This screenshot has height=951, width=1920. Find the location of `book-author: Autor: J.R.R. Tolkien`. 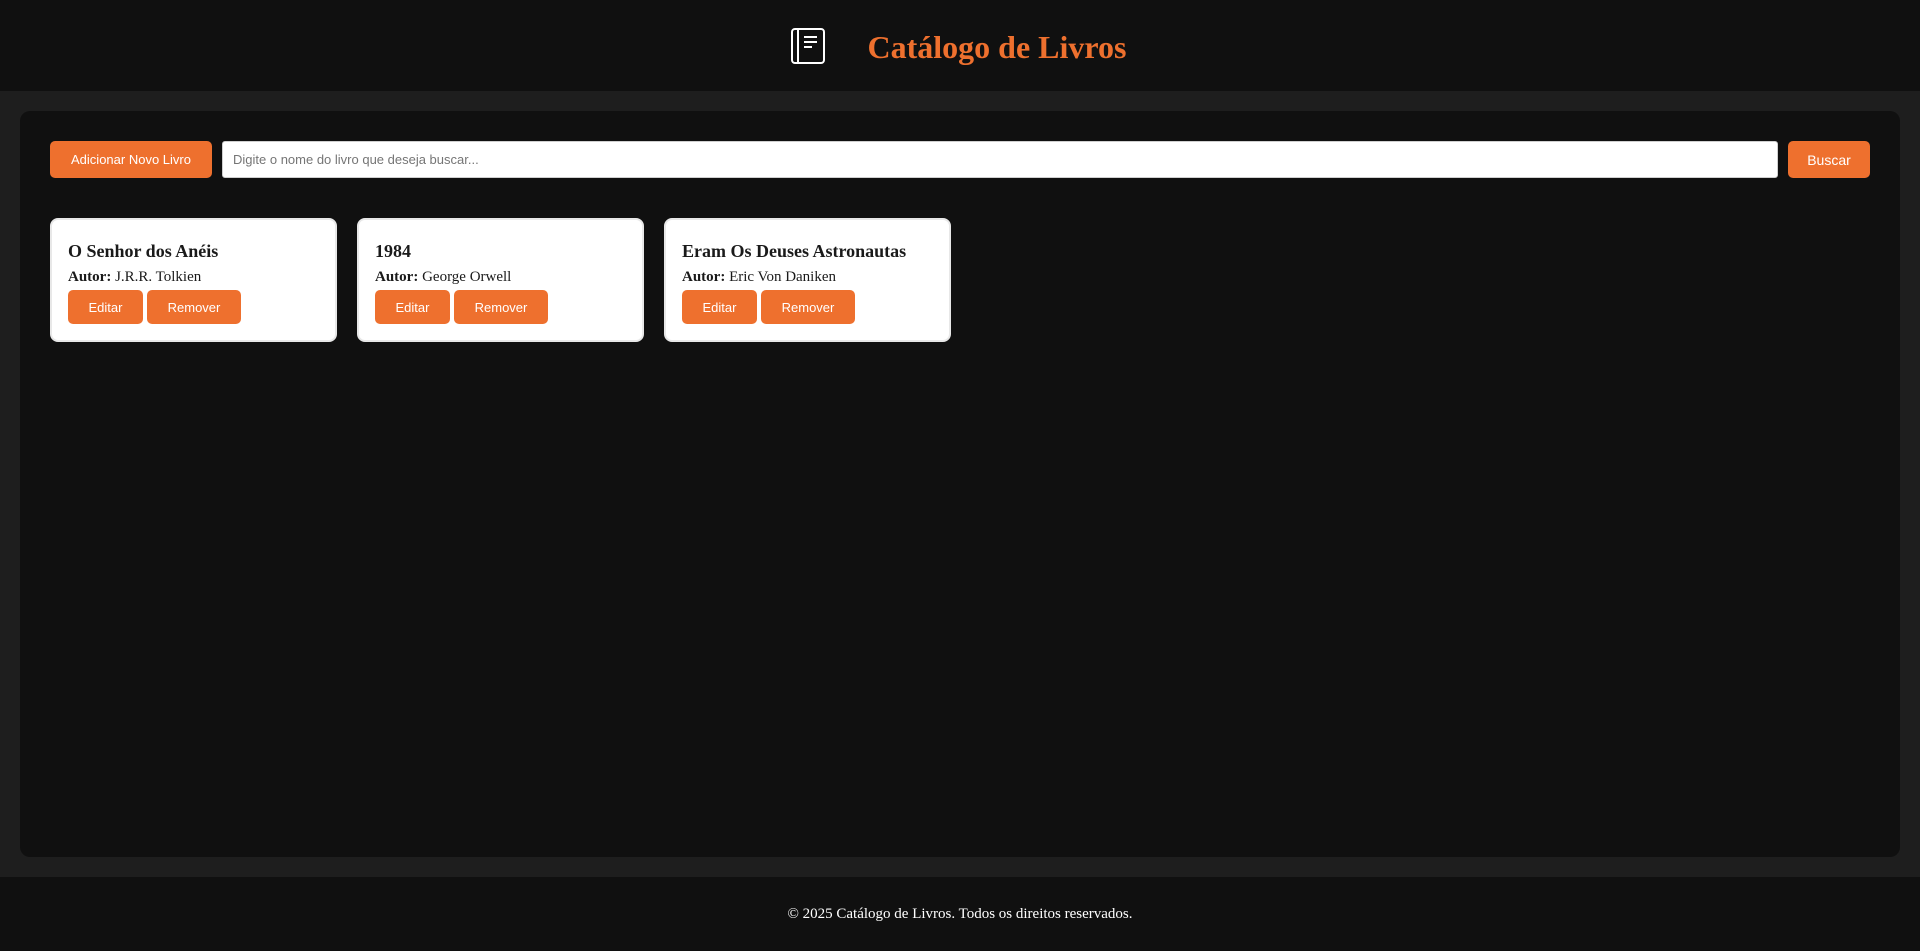

book-author: Autor: J.R.R. Tolkien is located at coordinates (193, 277).